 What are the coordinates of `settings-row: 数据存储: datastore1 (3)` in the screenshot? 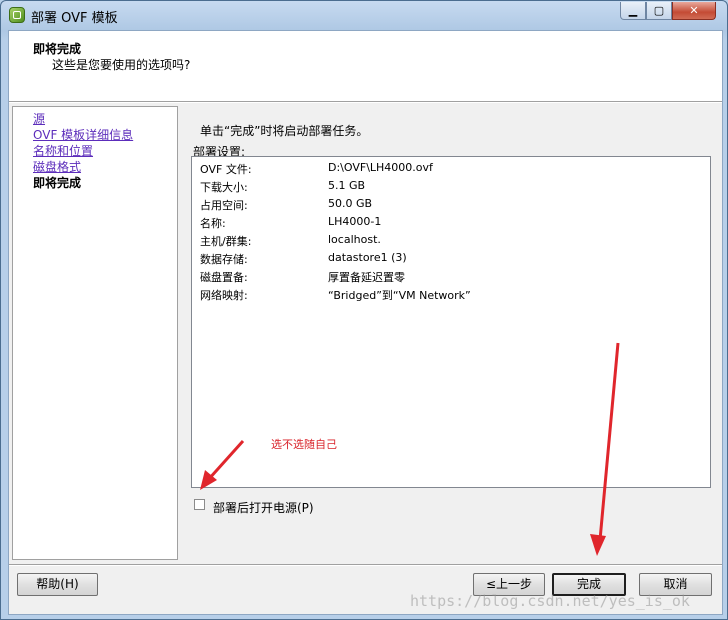 It's located at (450, 260).